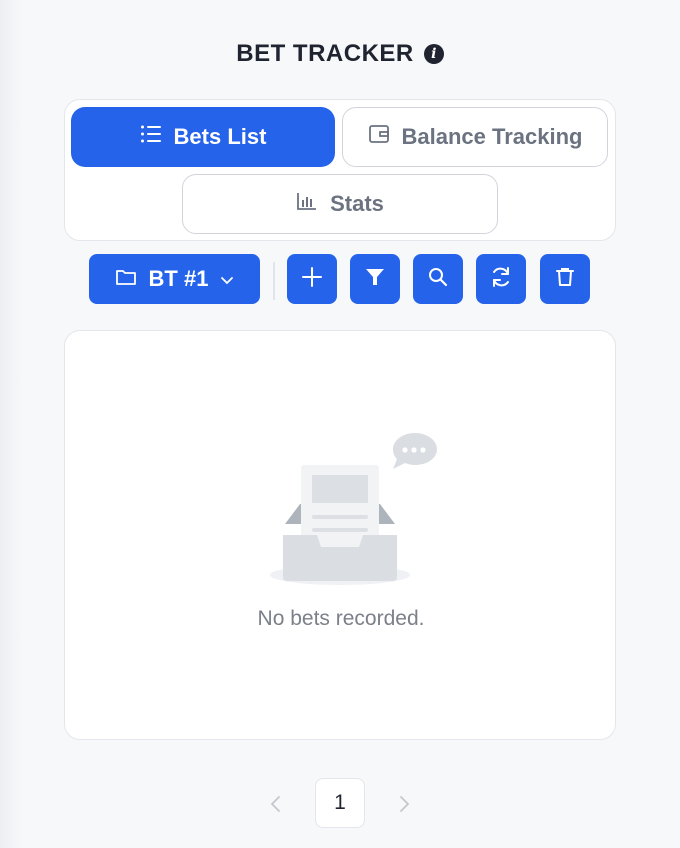  I want to click on tab-label: Balance Tracking, so click(492, 136).